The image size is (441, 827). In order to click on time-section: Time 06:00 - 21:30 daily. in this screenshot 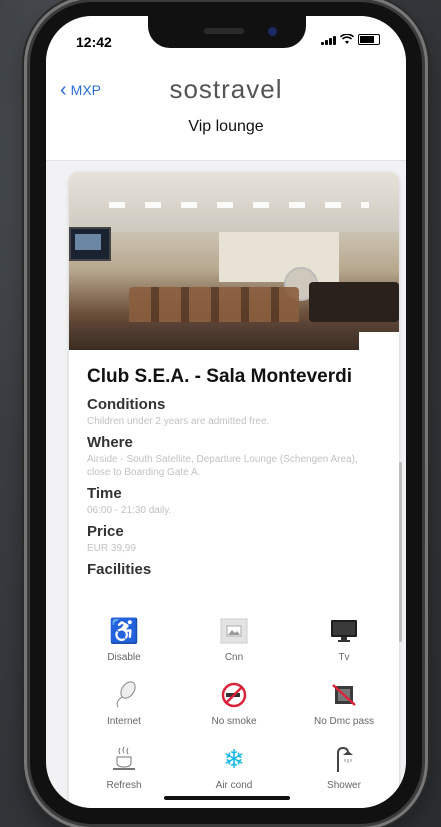, I will do `click(234, 501)`.